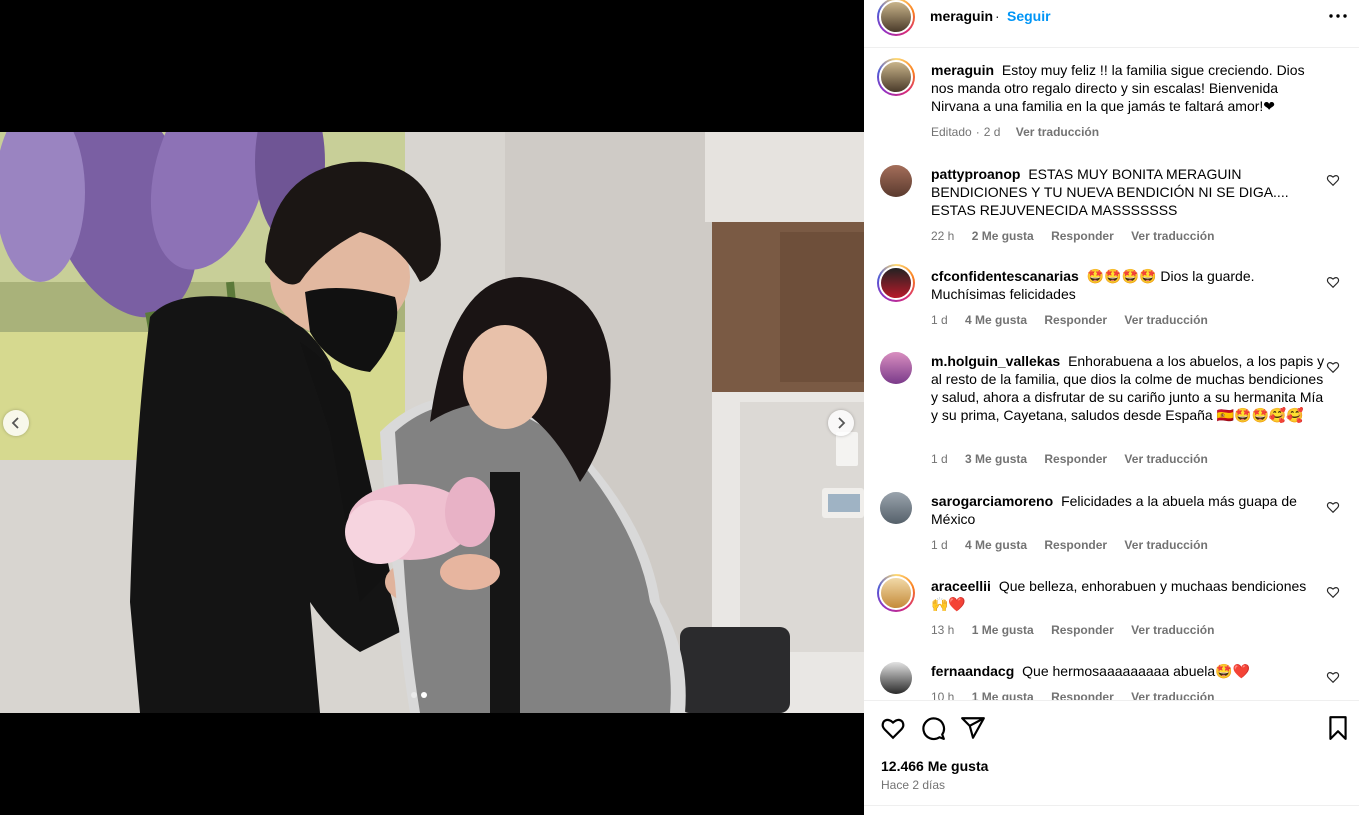 The height and width of the screenshot is (815, 1359). I want to click on post-header: meraguin · Seguir, so click(1111, 24).